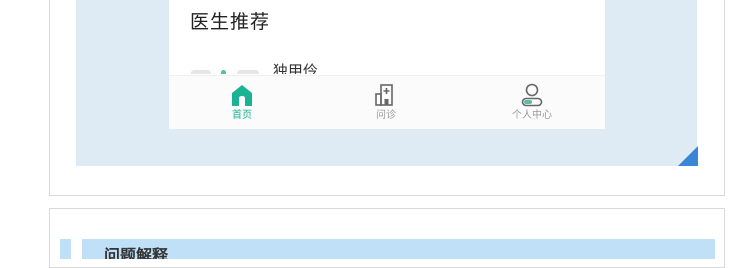 The image size is (756, 268). Describe the element at coordinates (65, 249) in the screenshot. I see `section-bar-marker` at that location.